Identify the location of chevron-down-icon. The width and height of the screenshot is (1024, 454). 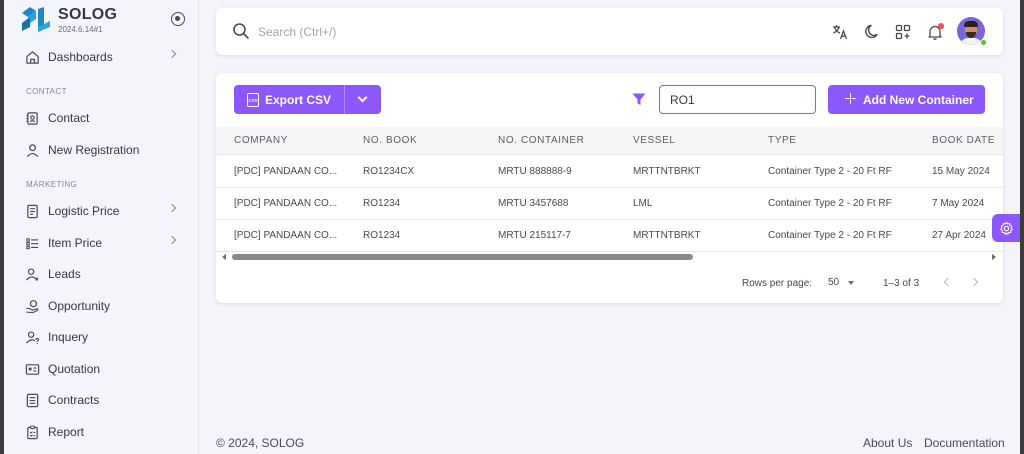
(362, 97).